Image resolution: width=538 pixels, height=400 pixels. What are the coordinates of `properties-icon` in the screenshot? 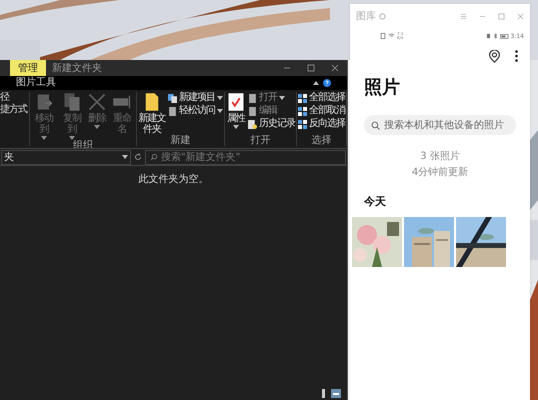 It's located at (236, 102).